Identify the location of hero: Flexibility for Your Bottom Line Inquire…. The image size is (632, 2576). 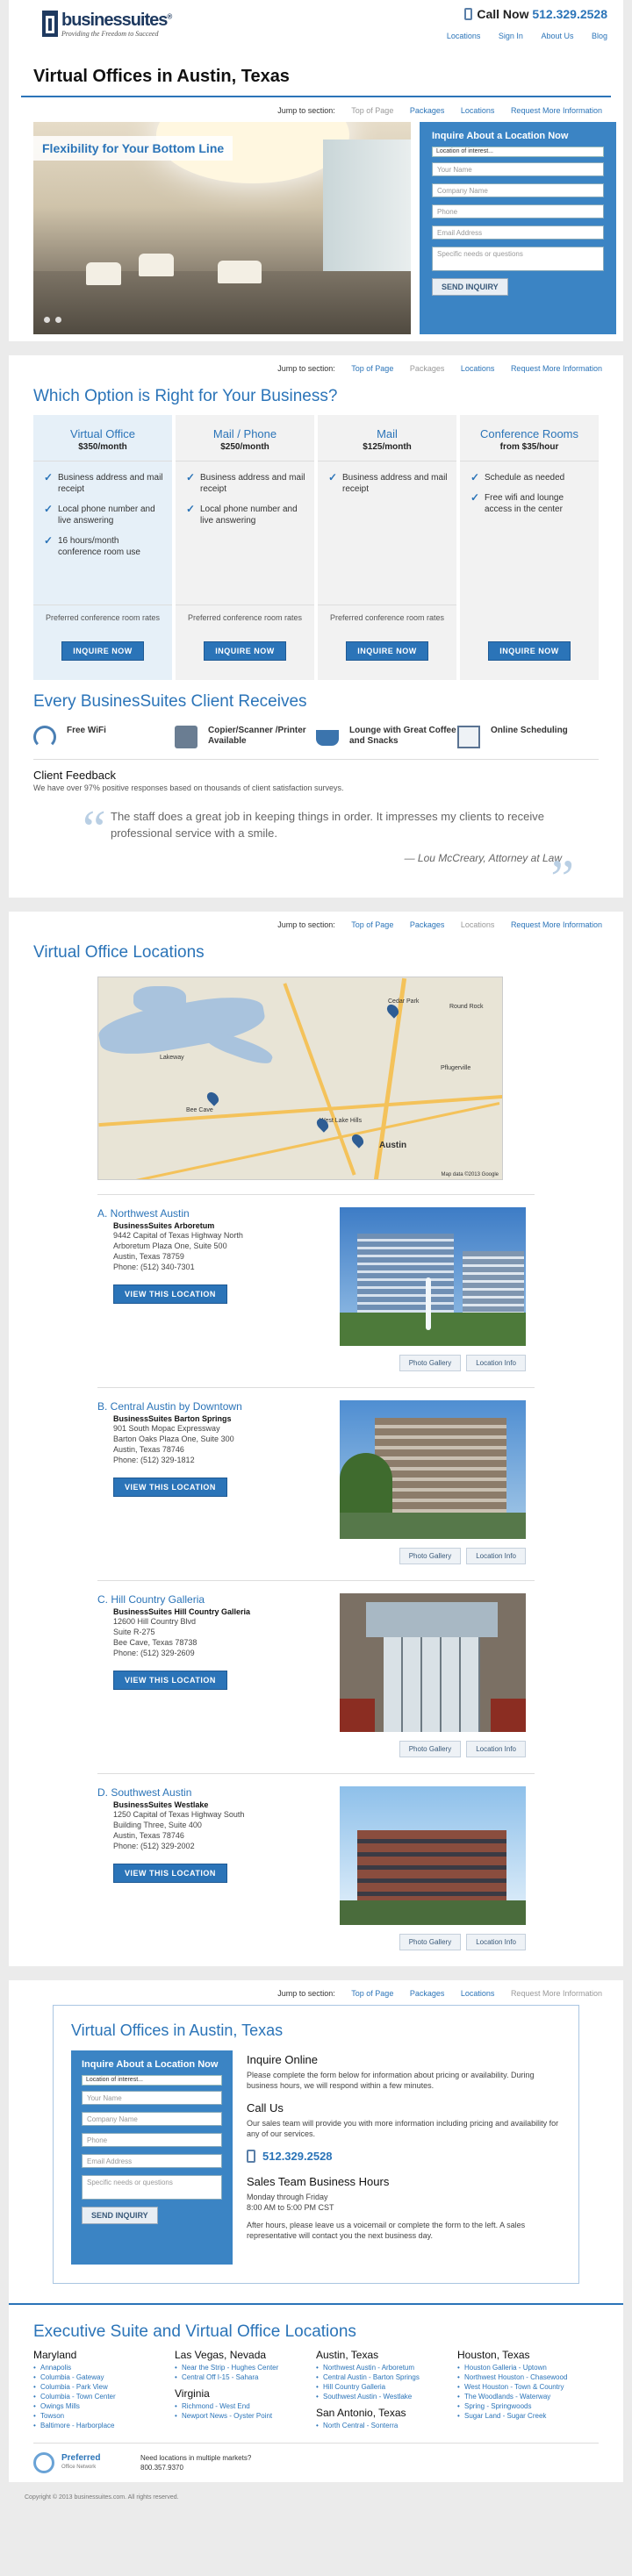
(324, 231).